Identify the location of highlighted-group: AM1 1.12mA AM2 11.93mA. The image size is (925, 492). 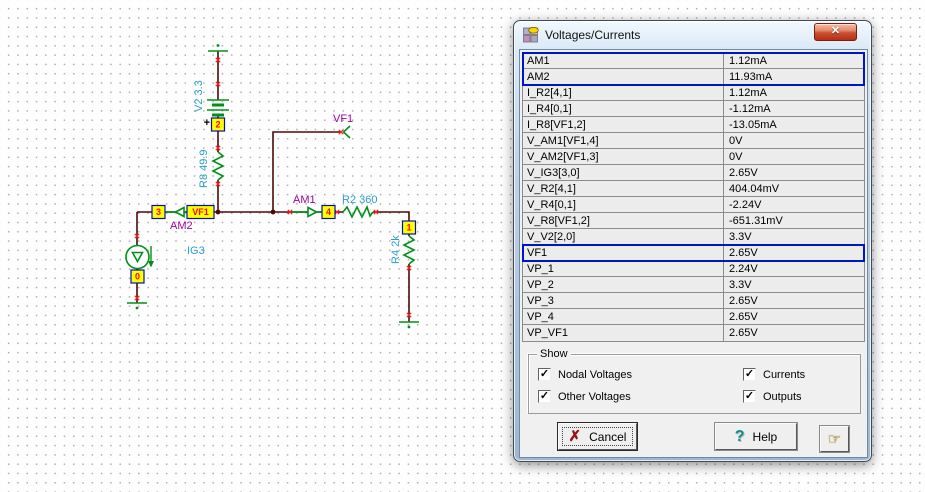
(693, 69).